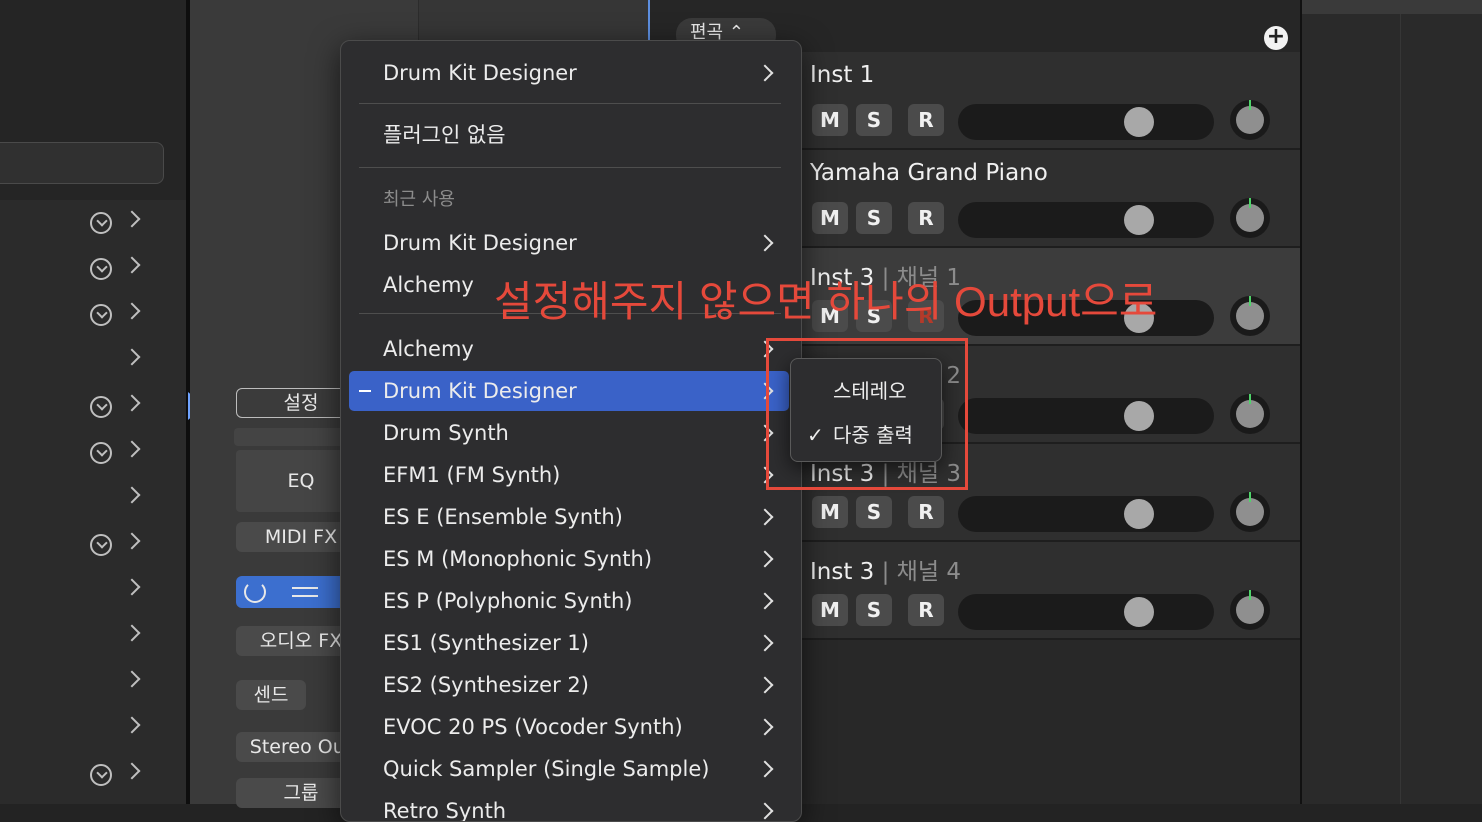  I want to click on menu-item-instrument: ES E (Ensemble Synth), so click(569, 517).